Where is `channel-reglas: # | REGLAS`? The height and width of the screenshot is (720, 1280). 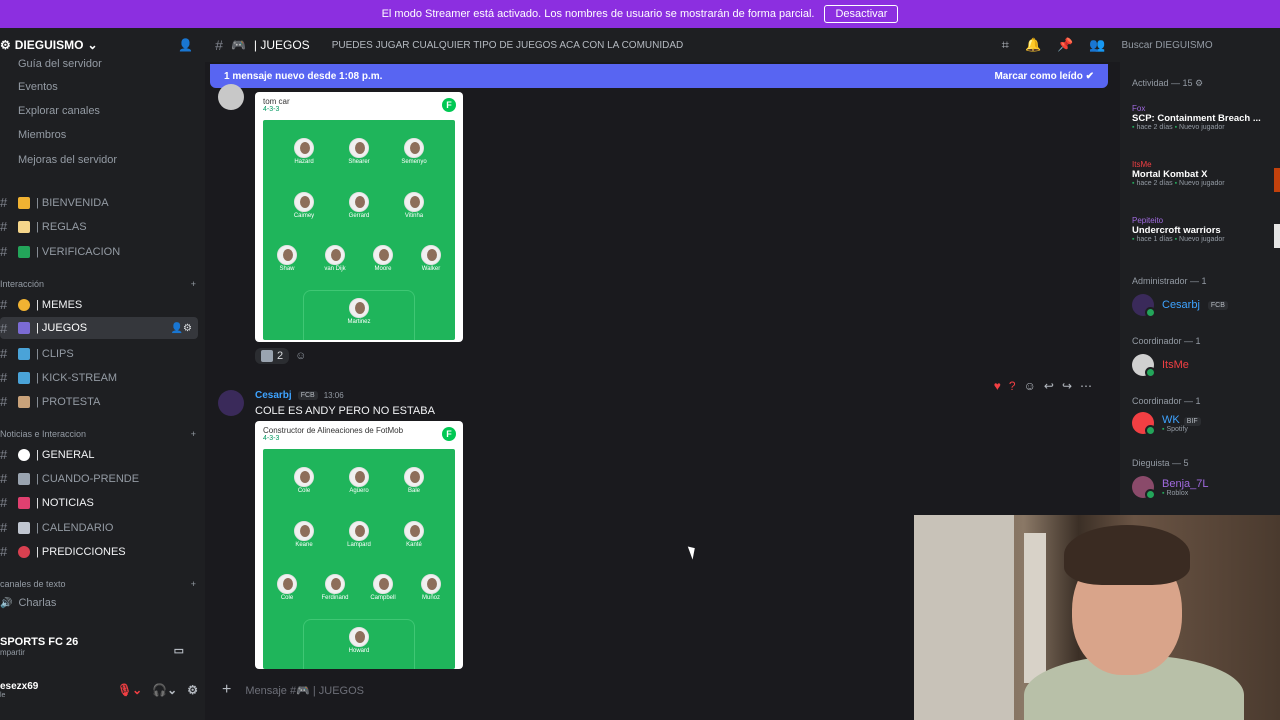
channel-reglas: # | REGLAS is located at coordinates (43, 226).